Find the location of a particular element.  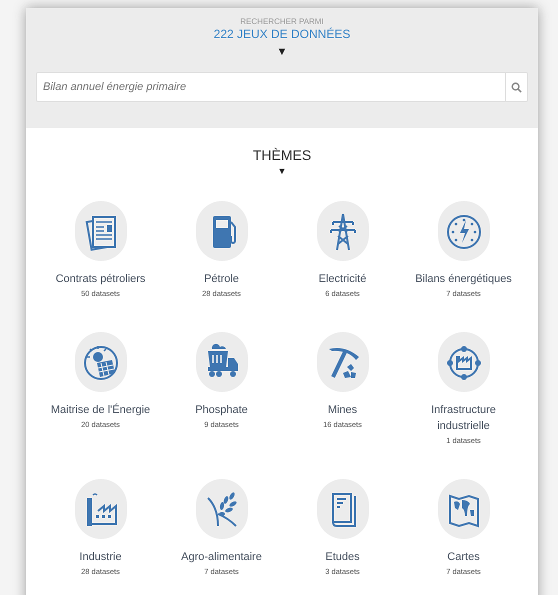

expand-toggle: ▼ is located at coordinates (282, 52).